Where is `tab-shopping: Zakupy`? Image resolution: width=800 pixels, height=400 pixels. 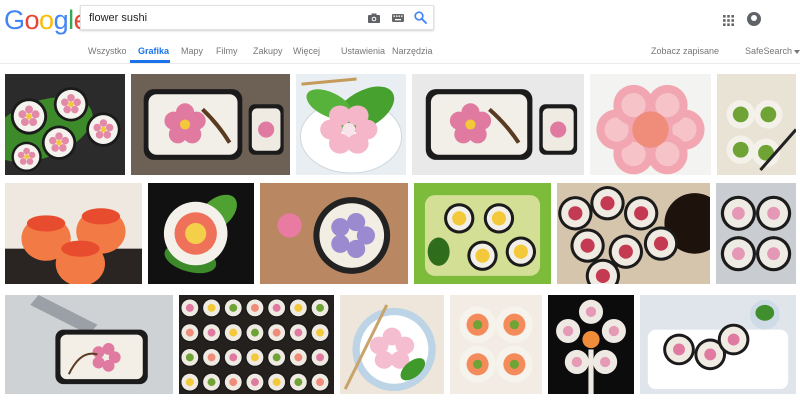
tab-shopping: Zakupy is located at coordinates (268, 51).